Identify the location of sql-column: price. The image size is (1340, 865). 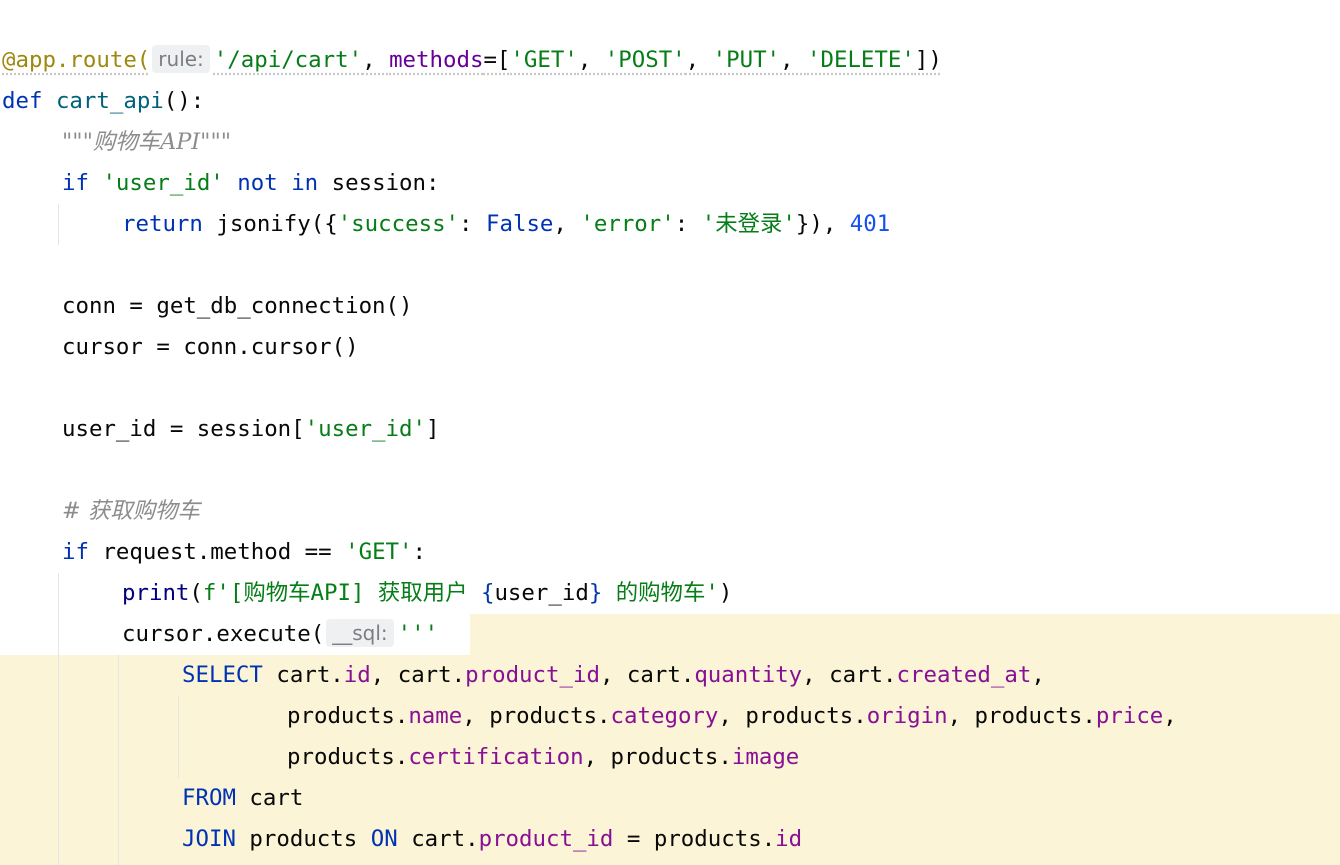
(1129, 716).